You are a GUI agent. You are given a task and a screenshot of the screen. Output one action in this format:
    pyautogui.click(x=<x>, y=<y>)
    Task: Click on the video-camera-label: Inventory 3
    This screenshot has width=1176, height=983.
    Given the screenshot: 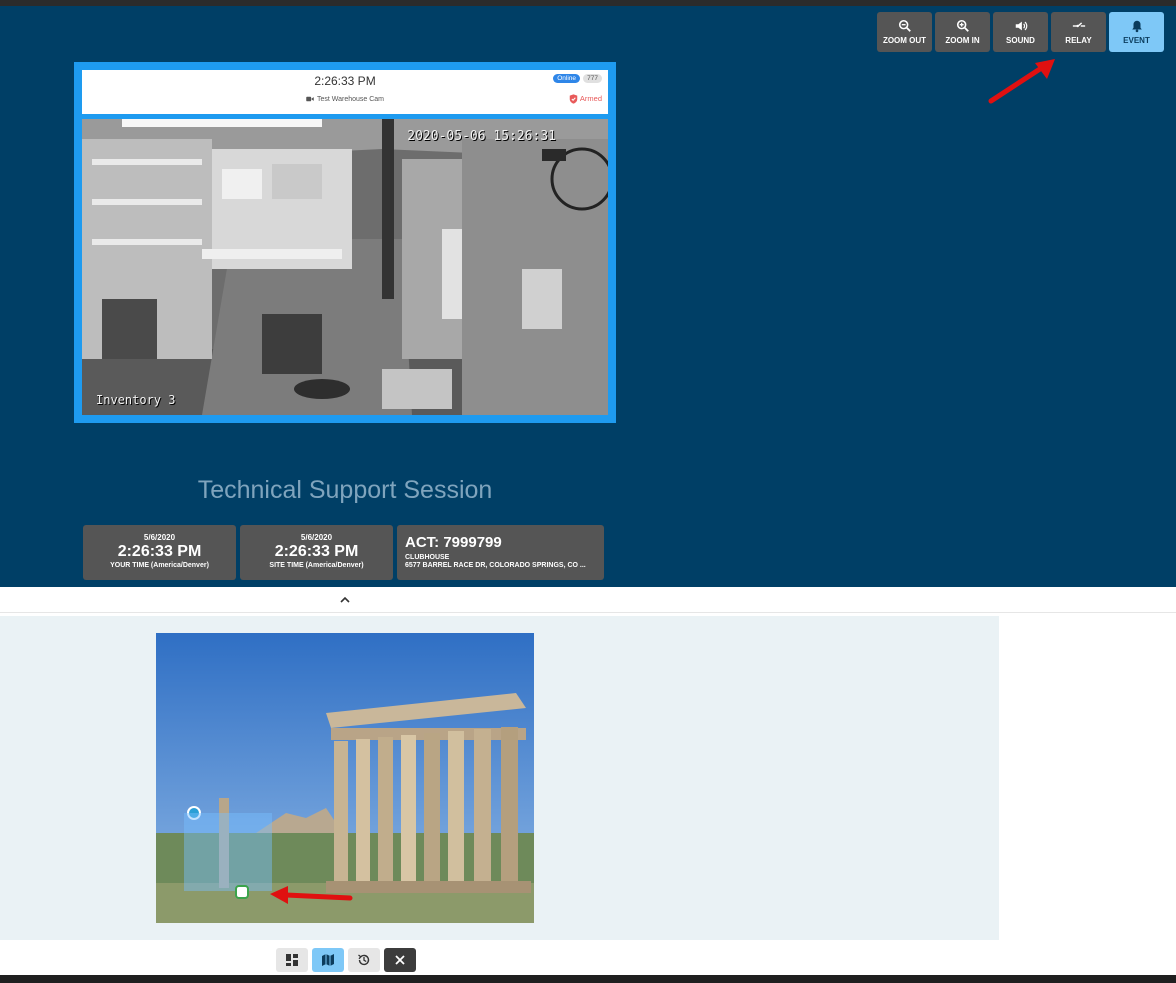 What is the action you would take?
    pyautogui.click(x=136, y=400)
    